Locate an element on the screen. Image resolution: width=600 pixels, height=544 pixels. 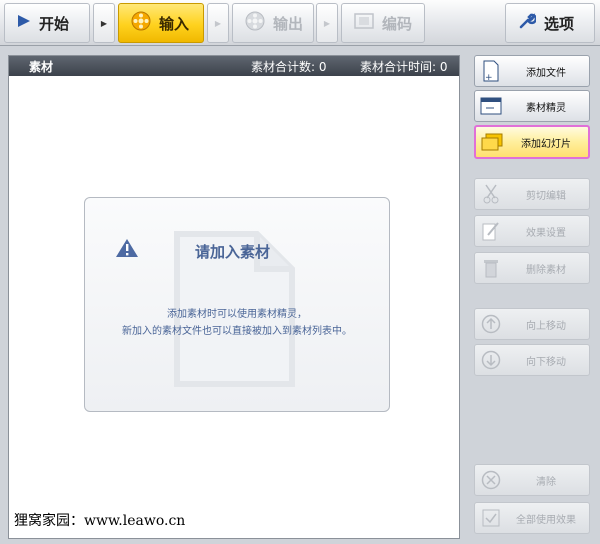
encode-label: 编码 is located at coordinates (397, 23).